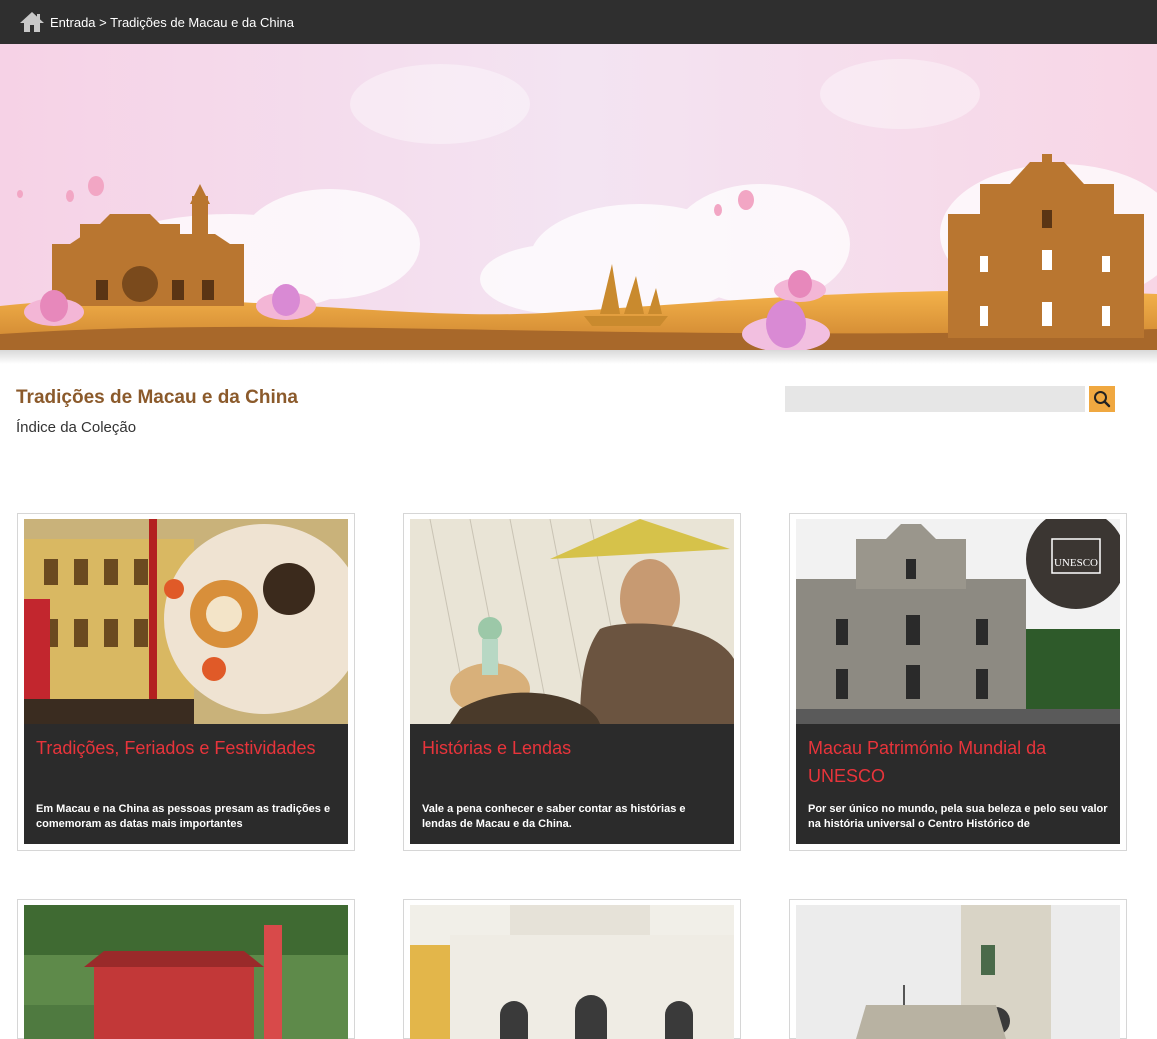  What do you see at coordinates (202, 22) in the screenshot?
I see `breadcrumb-current: Tradições de Macau e da China` at bounding box center [202, 22].